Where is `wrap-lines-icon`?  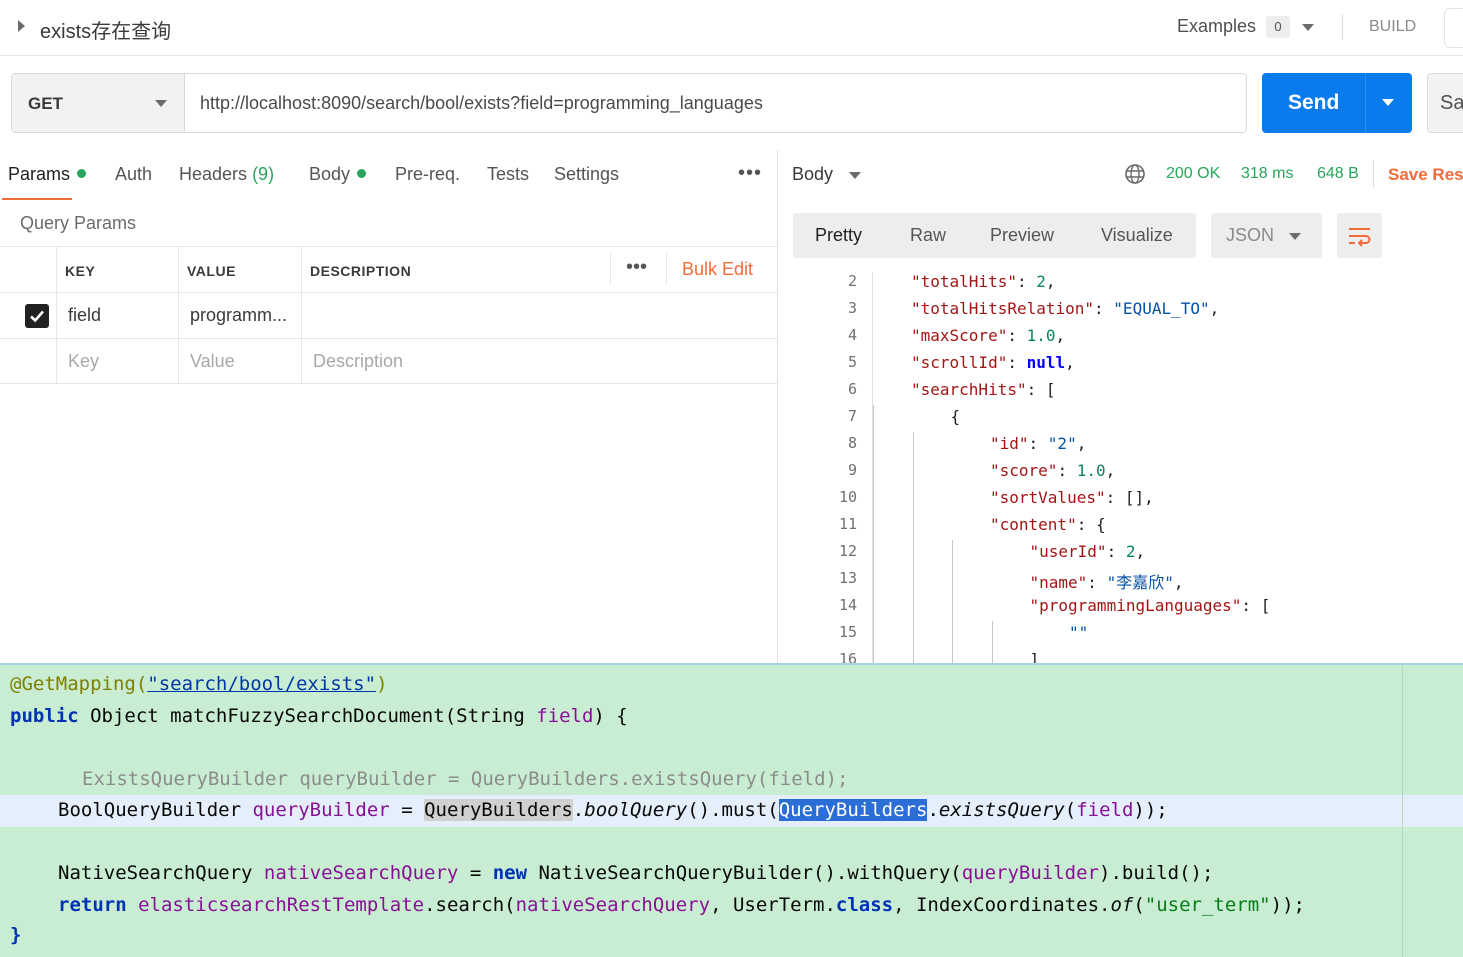
wrap-lines-icon is located at coordinates (1360, 237).